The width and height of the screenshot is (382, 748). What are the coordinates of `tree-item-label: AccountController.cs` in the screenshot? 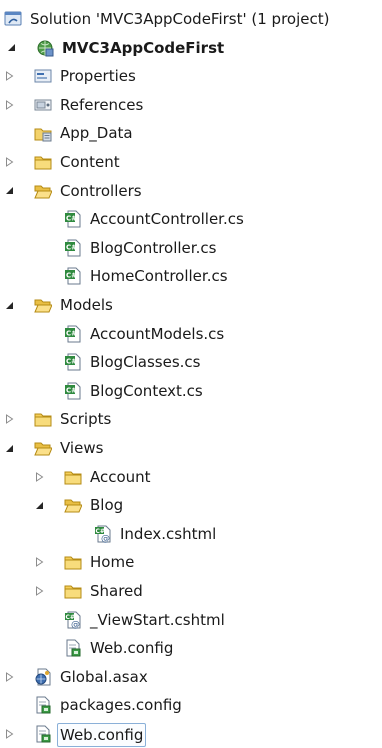 It's located at (167, 219).